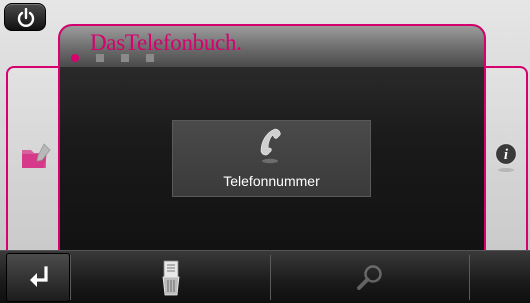  I want to click on phone-number-label: Telefonnummer, so click(271, 181).